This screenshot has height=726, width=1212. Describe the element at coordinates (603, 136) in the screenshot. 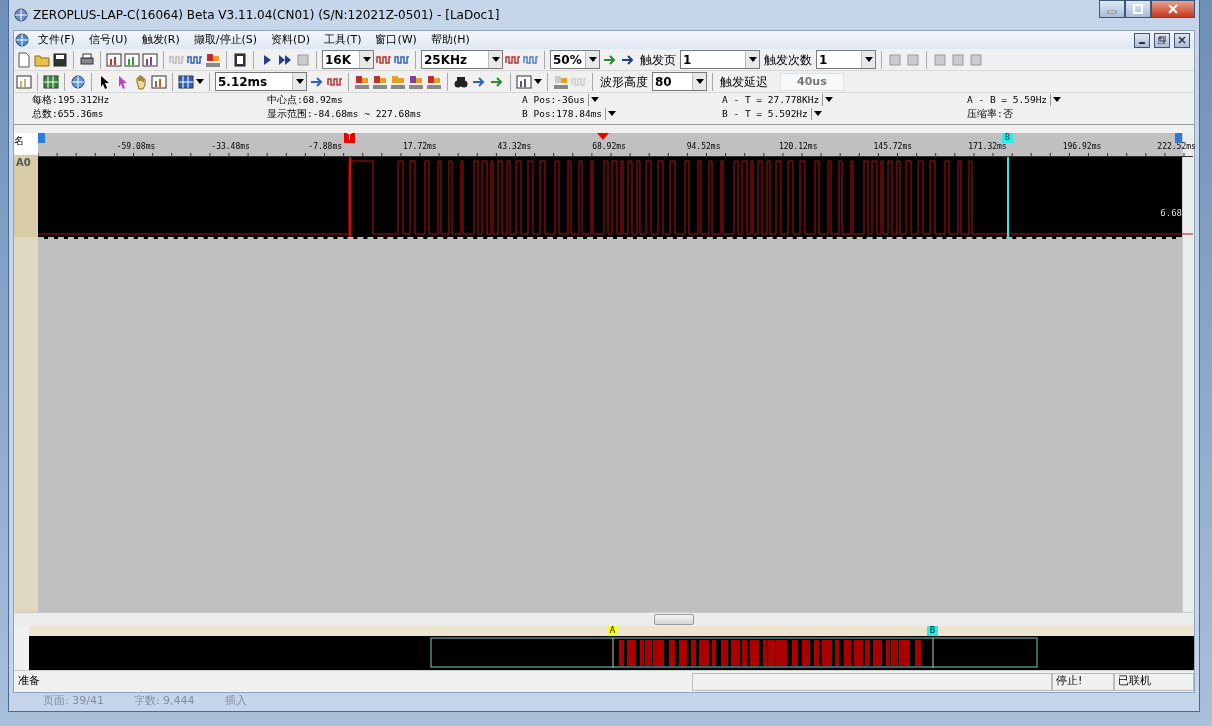

I see `center-marker-icon` at that location.